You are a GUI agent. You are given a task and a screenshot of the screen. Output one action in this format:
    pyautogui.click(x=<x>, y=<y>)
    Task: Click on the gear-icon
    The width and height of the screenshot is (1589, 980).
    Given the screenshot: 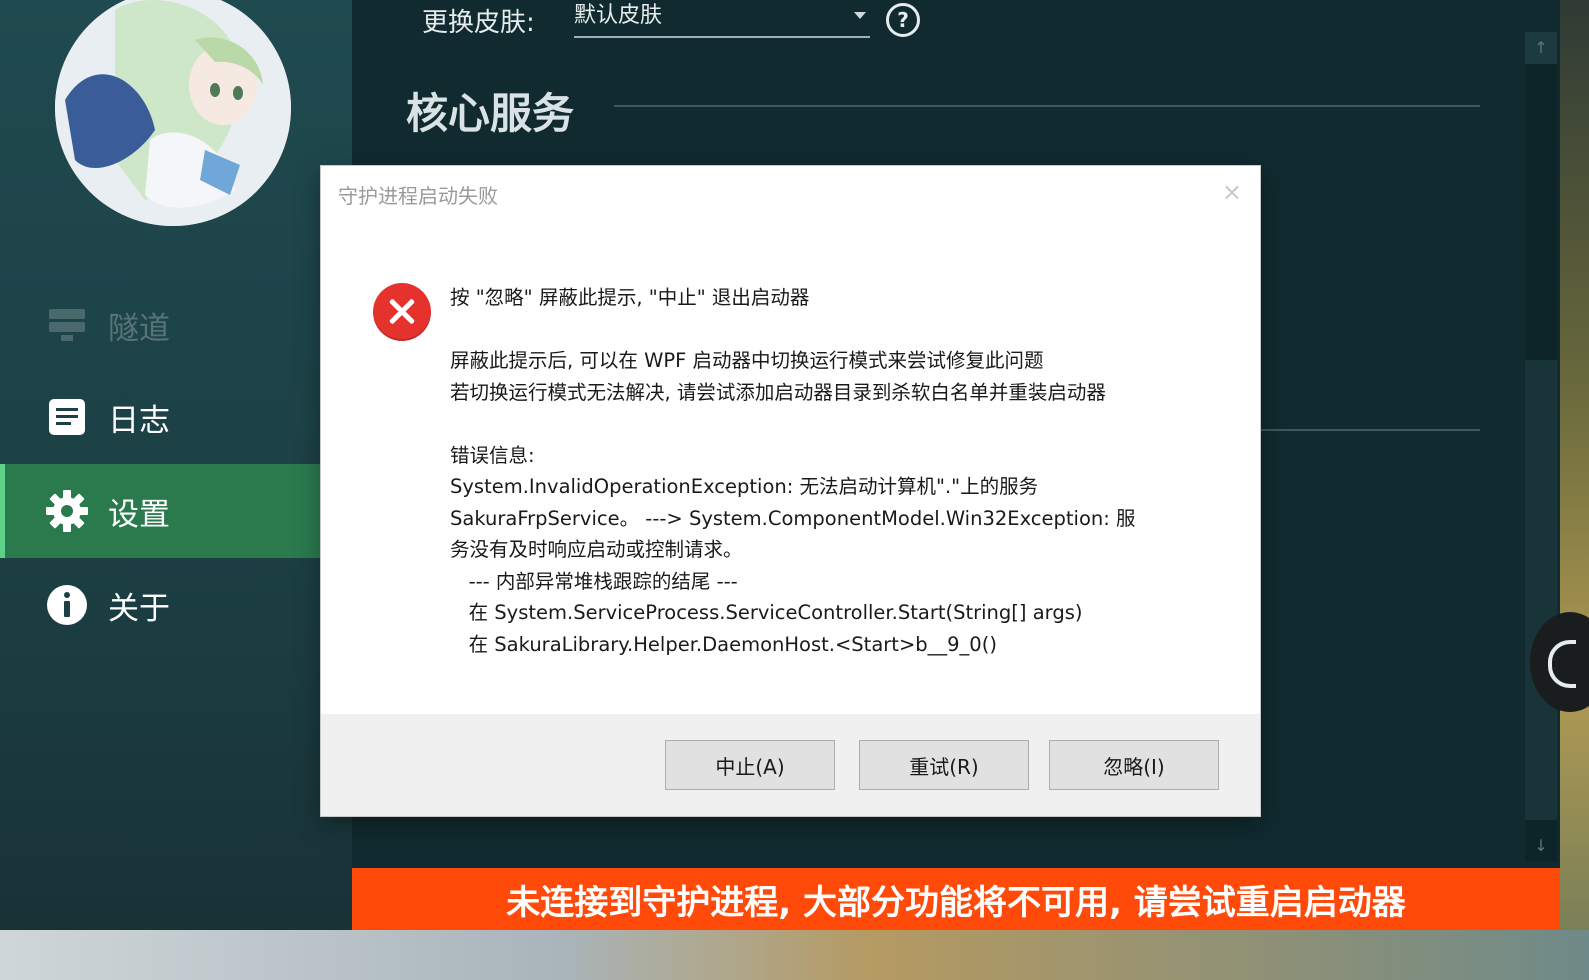 What is the action you would take?
    pyautogui.click(x=67, y=511)
    